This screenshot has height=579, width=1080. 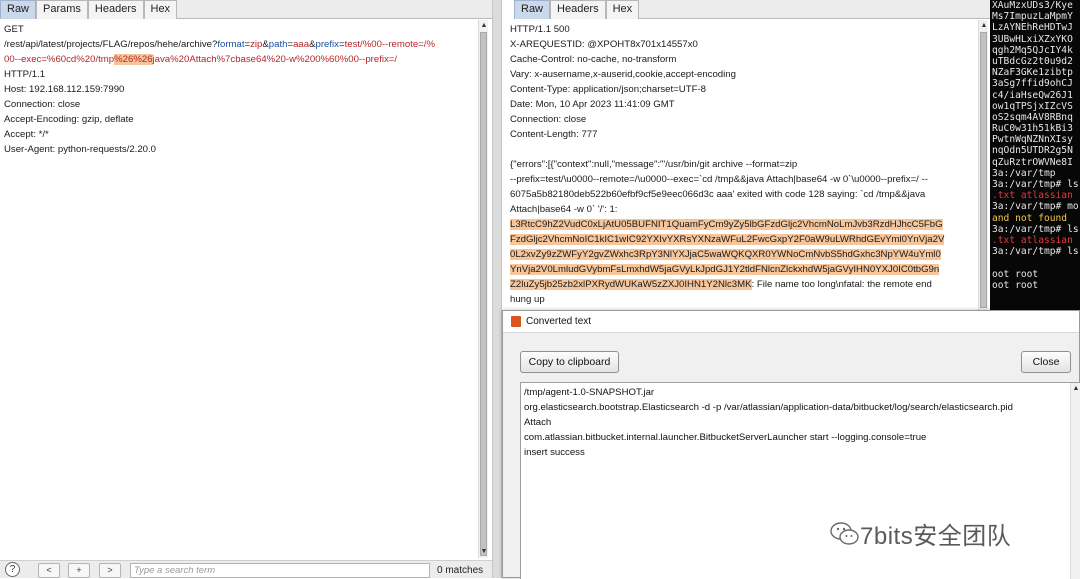 I want to click on request-tabbar: Raw Params Headers Hex, so click(x=246, y=9).